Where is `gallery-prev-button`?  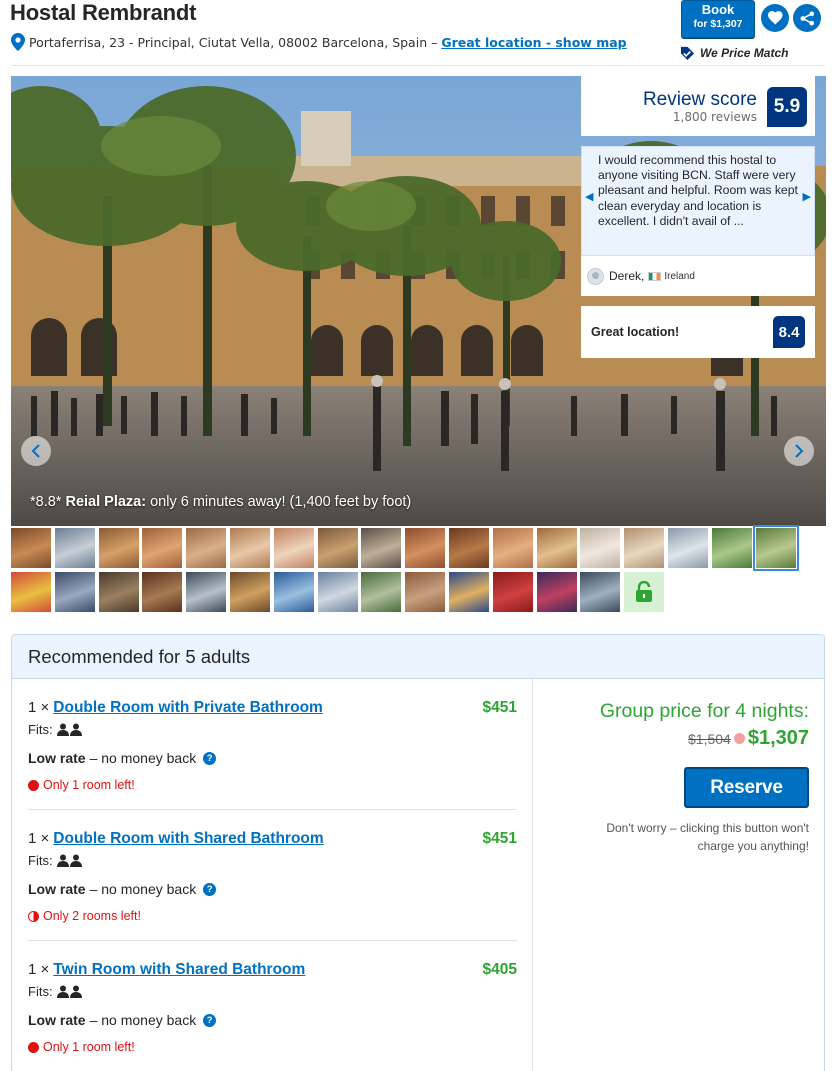
gallery-prev-button is located at coordinates (36, 451).